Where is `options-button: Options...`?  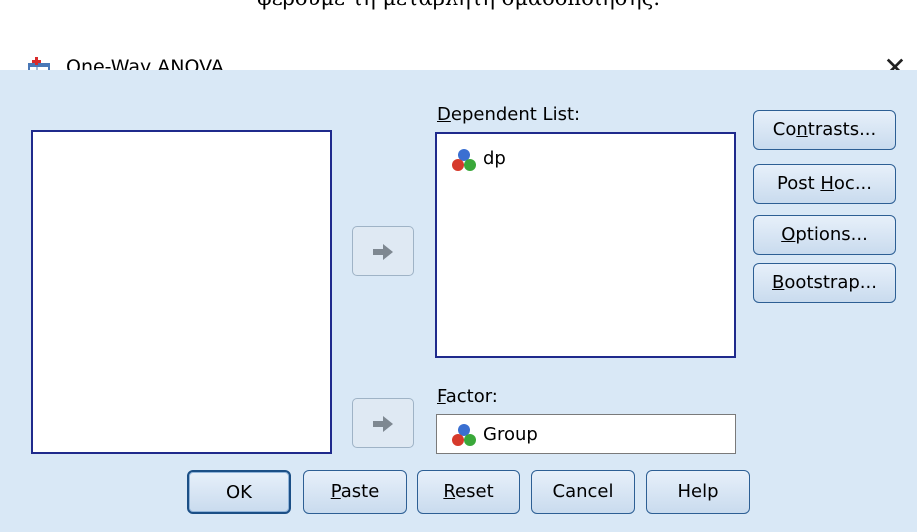
options-button: Options... is located at coordinates (824, 235).